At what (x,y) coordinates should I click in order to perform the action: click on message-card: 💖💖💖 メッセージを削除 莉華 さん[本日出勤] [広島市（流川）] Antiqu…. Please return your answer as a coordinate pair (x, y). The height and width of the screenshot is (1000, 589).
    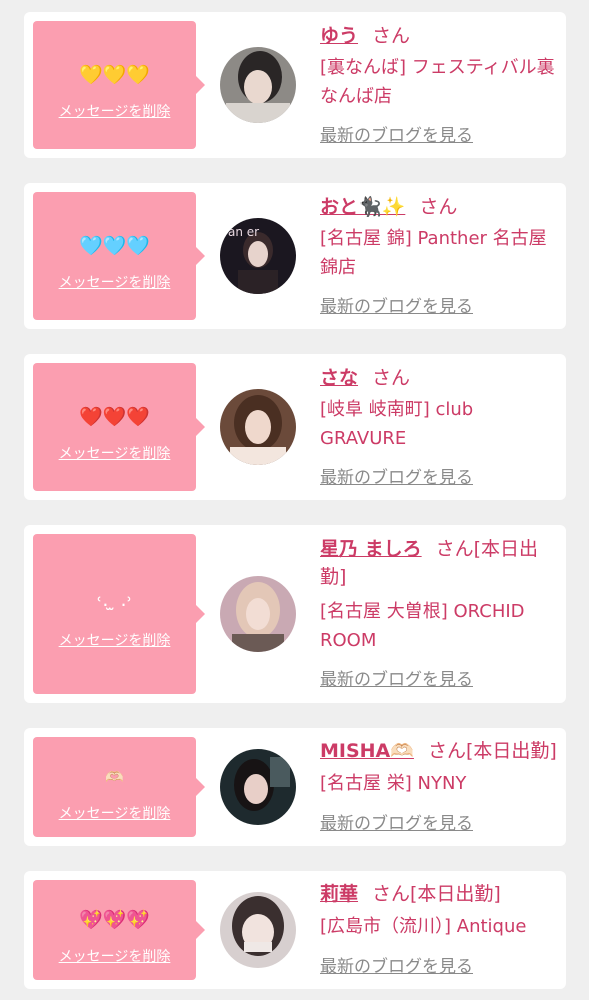
    Looking at the image, I should click on (295, 930).